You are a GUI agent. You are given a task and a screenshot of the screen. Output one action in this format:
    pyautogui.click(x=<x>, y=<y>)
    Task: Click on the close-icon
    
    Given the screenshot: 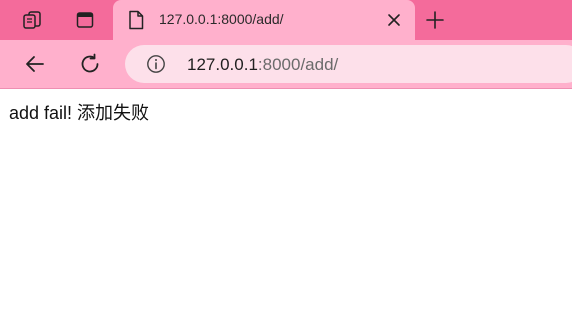 What is the action you would take?
    pyautogui.click(x=394, y=20)
    